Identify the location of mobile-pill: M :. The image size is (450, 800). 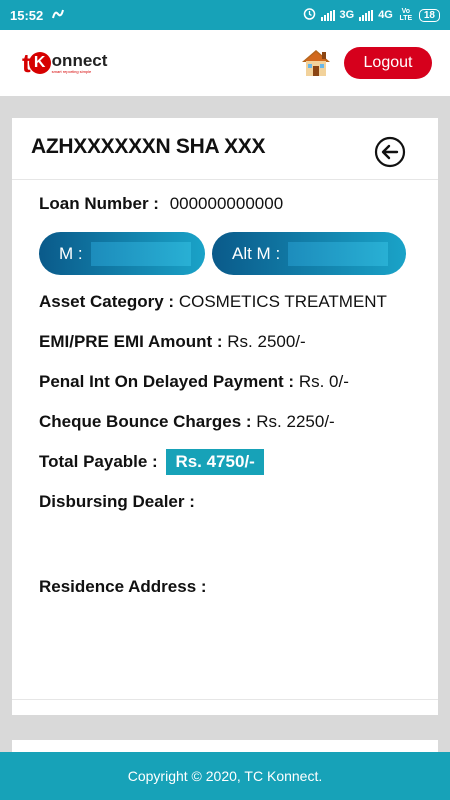
(122, 253).